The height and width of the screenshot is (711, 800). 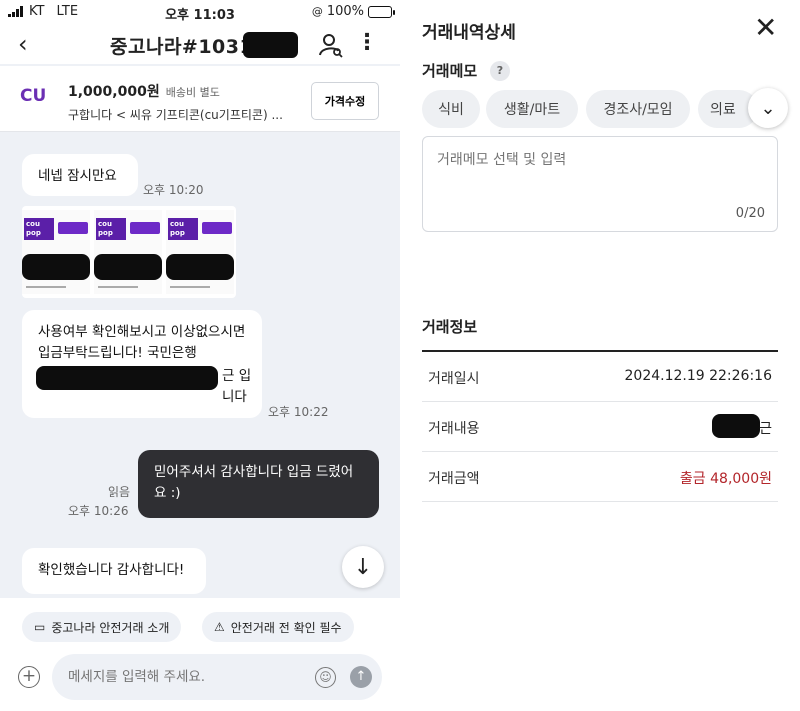 What do you see at coordinates (454, 379) in the screenshot?
I see `row-label: 거래일시` at bounding box center [454, 379].